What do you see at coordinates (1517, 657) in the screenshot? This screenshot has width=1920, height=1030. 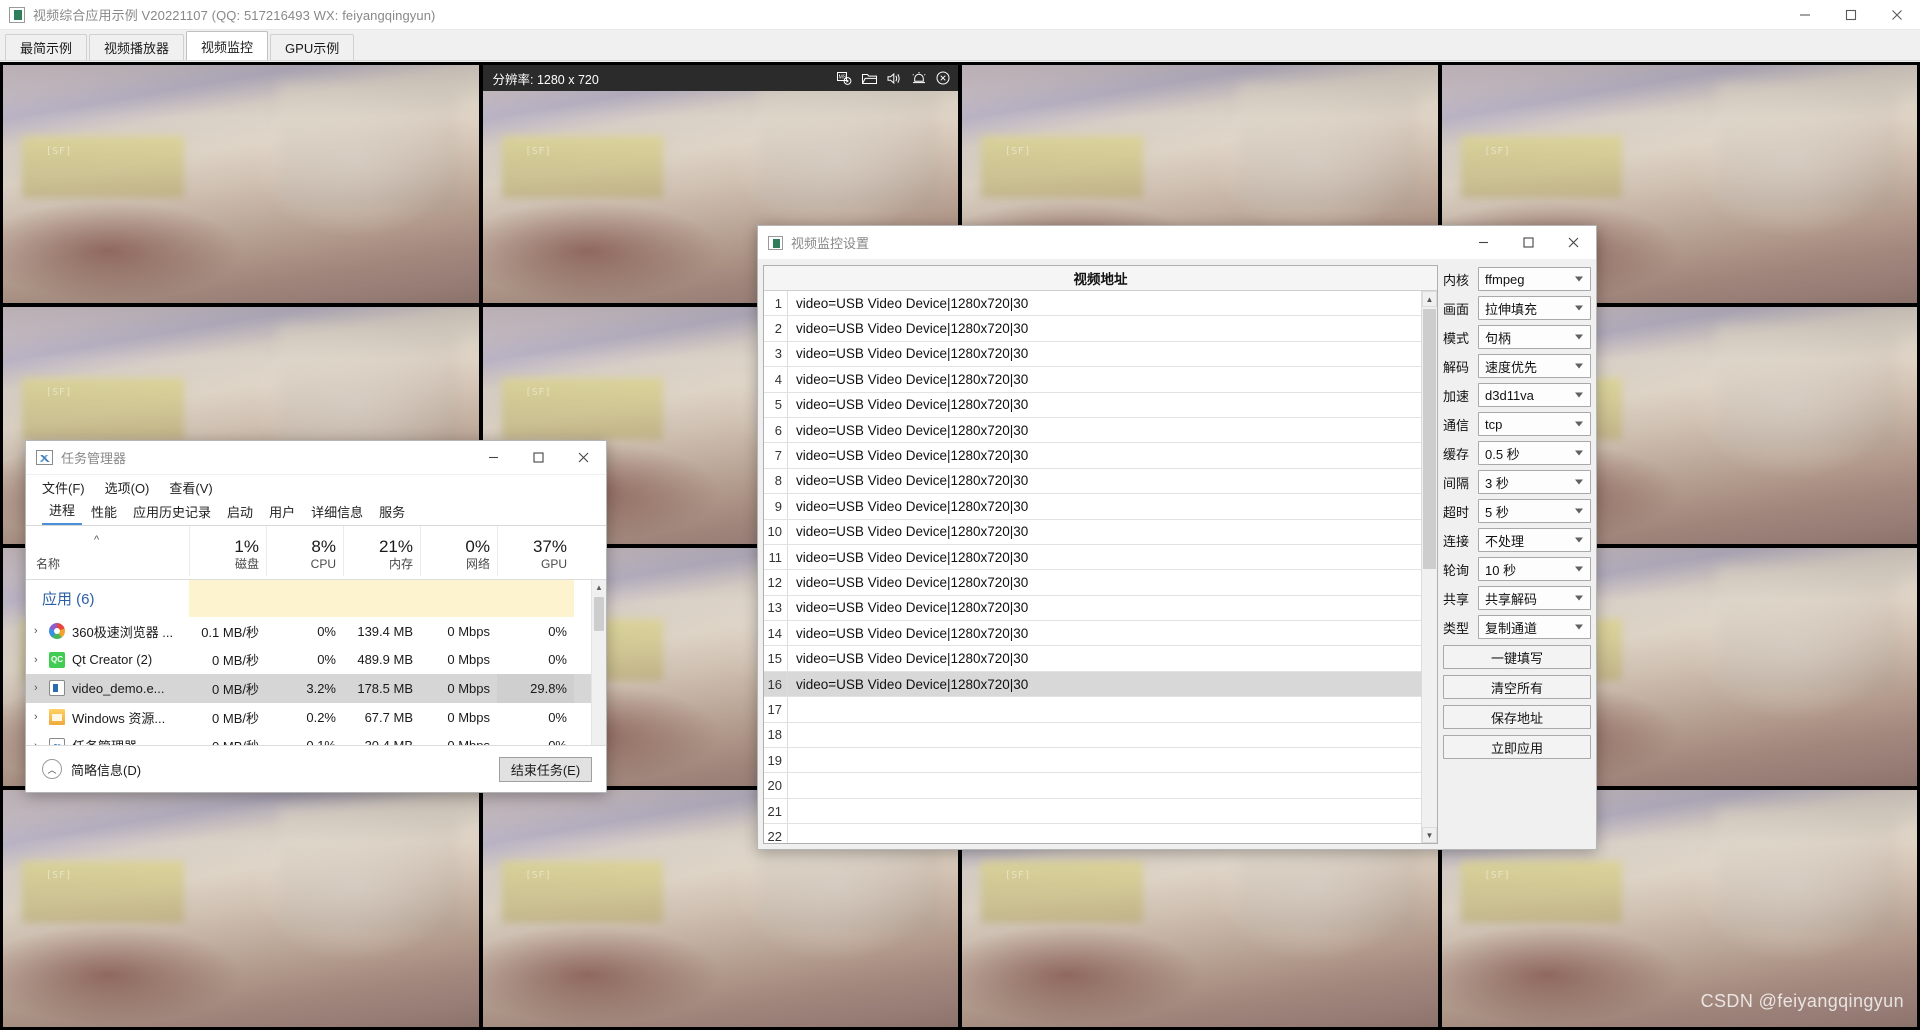 I see `settings-button-一键填写: 一键填写` at bounding box center [1517, 657].